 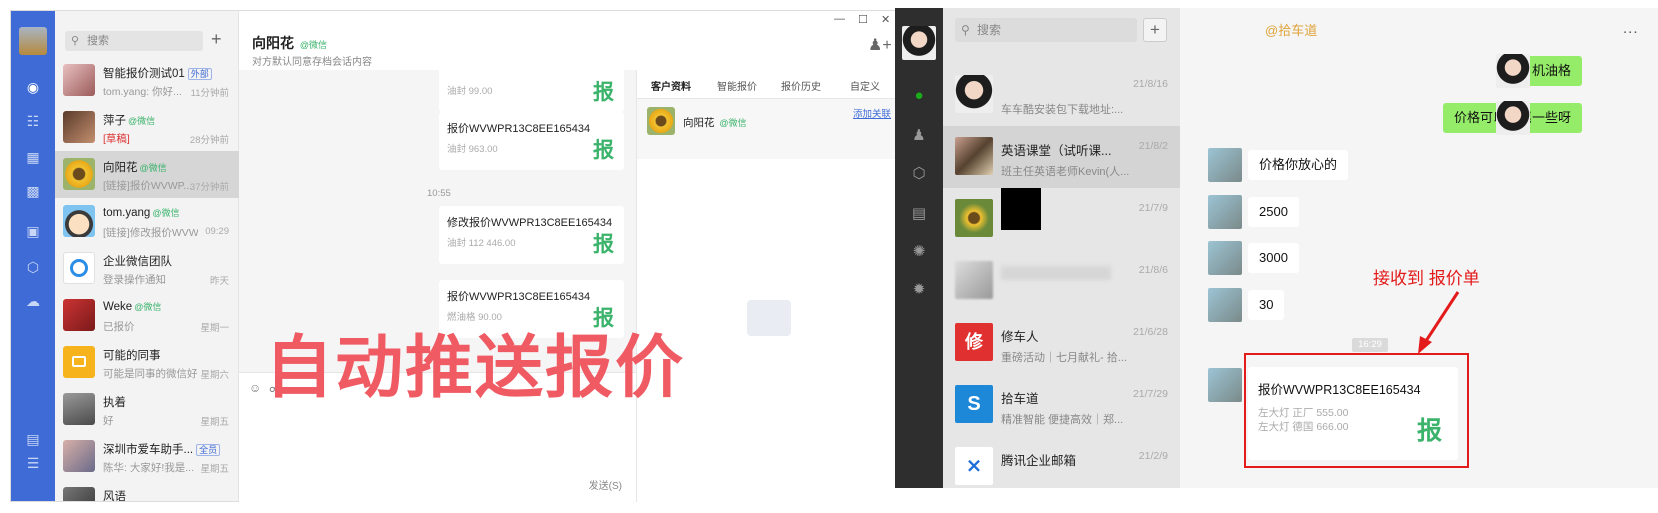 What do you see at coordinates (1020, 337) in the screenshot?
I see `conversation-name: 修车人` at bounding box center [1020, 337].